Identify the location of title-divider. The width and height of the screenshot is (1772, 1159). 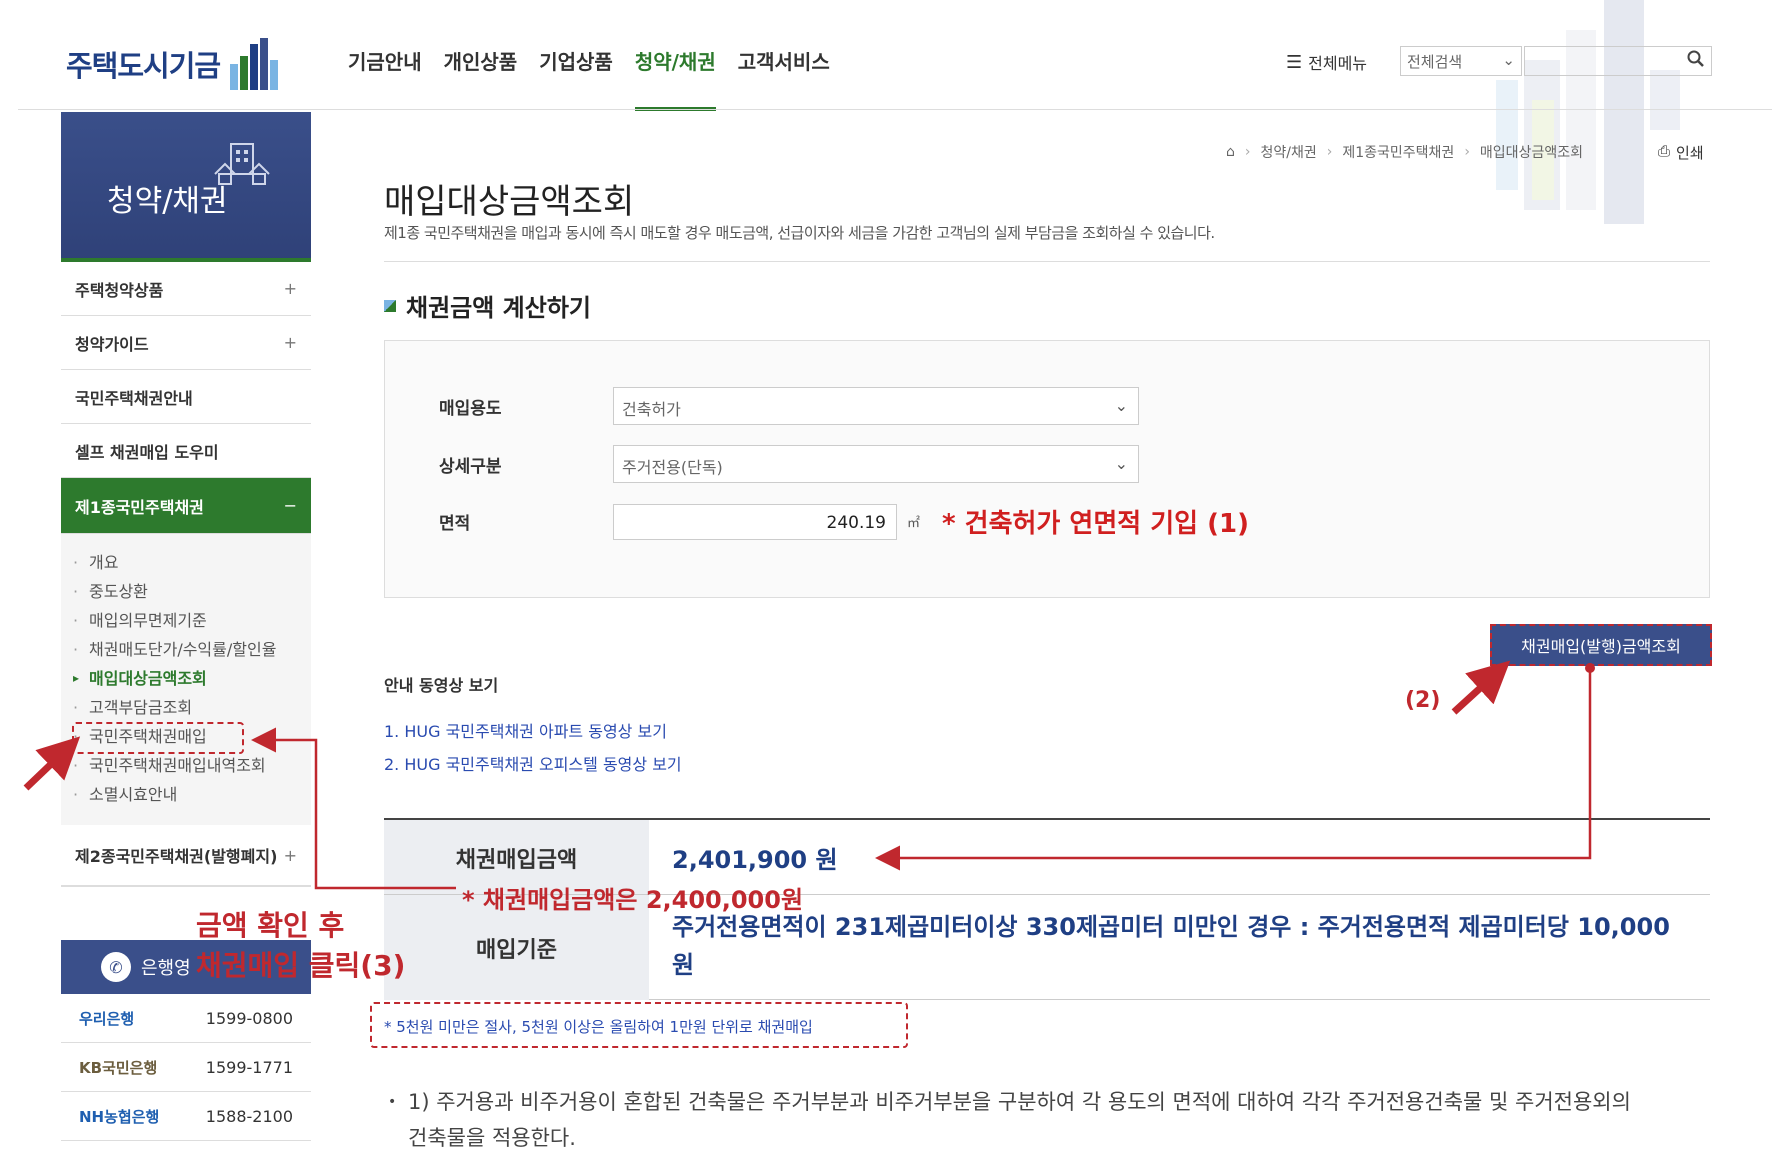
(1047, 261).